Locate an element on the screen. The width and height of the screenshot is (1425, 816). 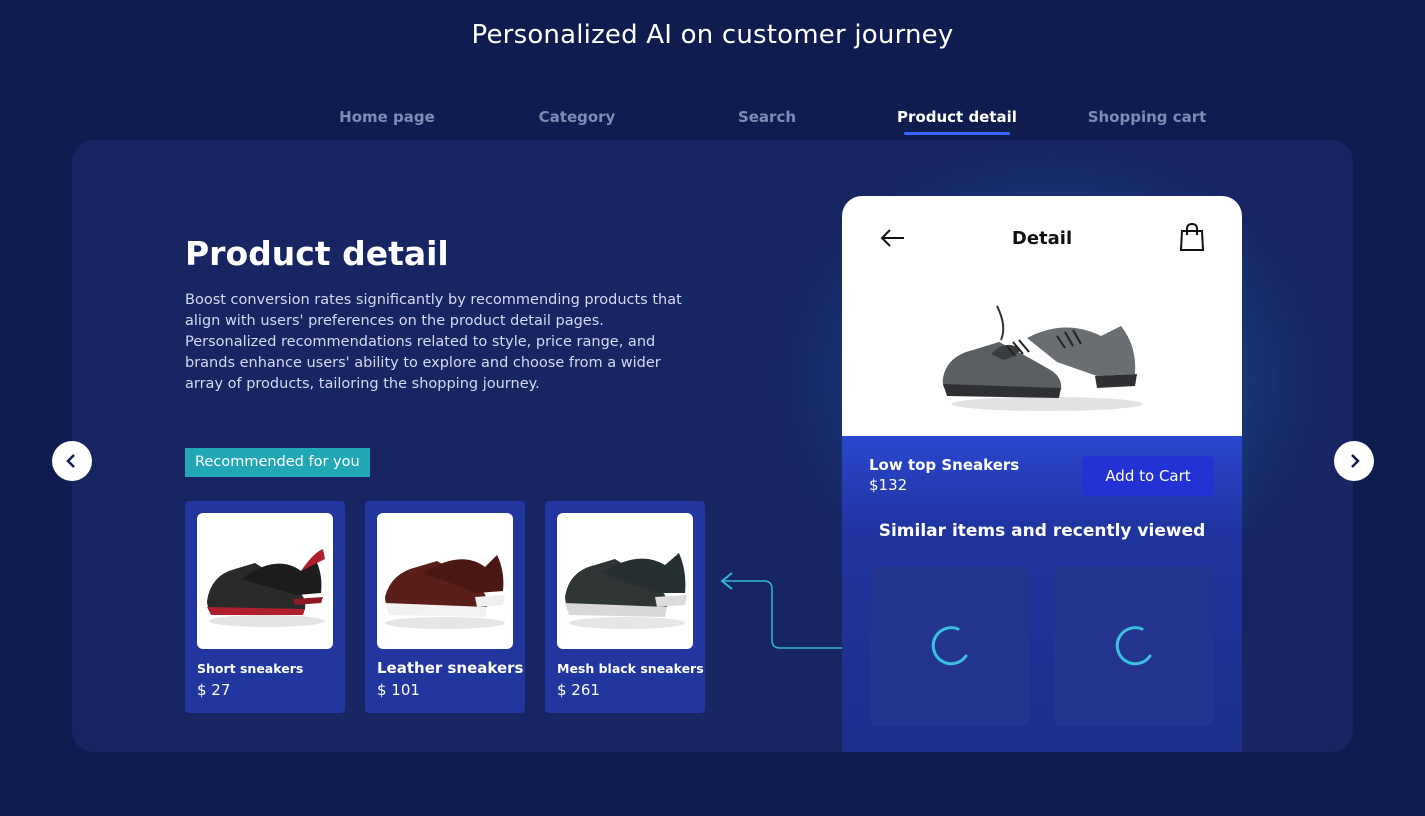
product-name: Low top Sneakers is located at coordinates (944, 465).